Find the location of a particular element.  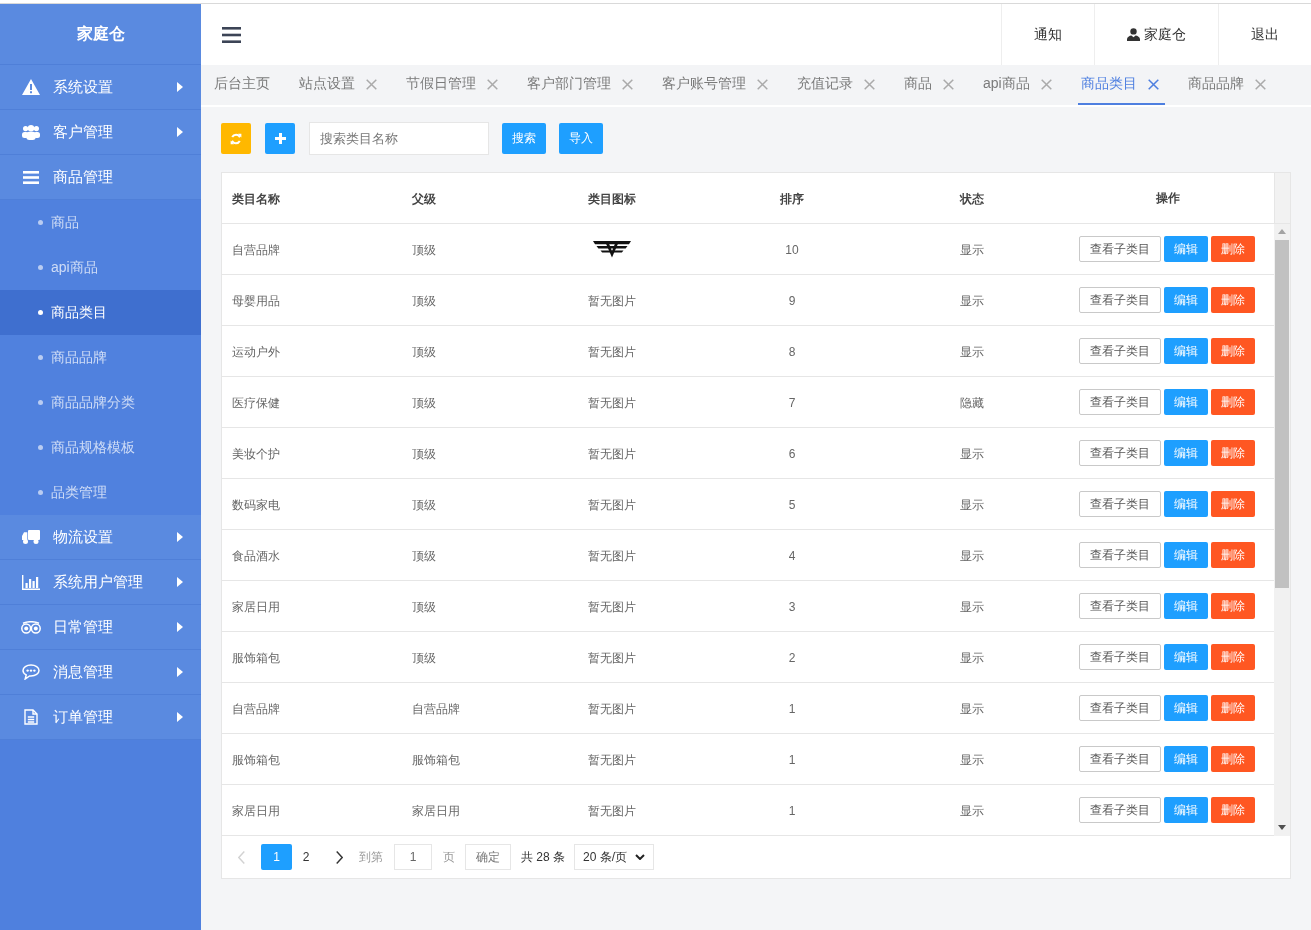

sort-number: 10 is located at coordinates (792, 250).